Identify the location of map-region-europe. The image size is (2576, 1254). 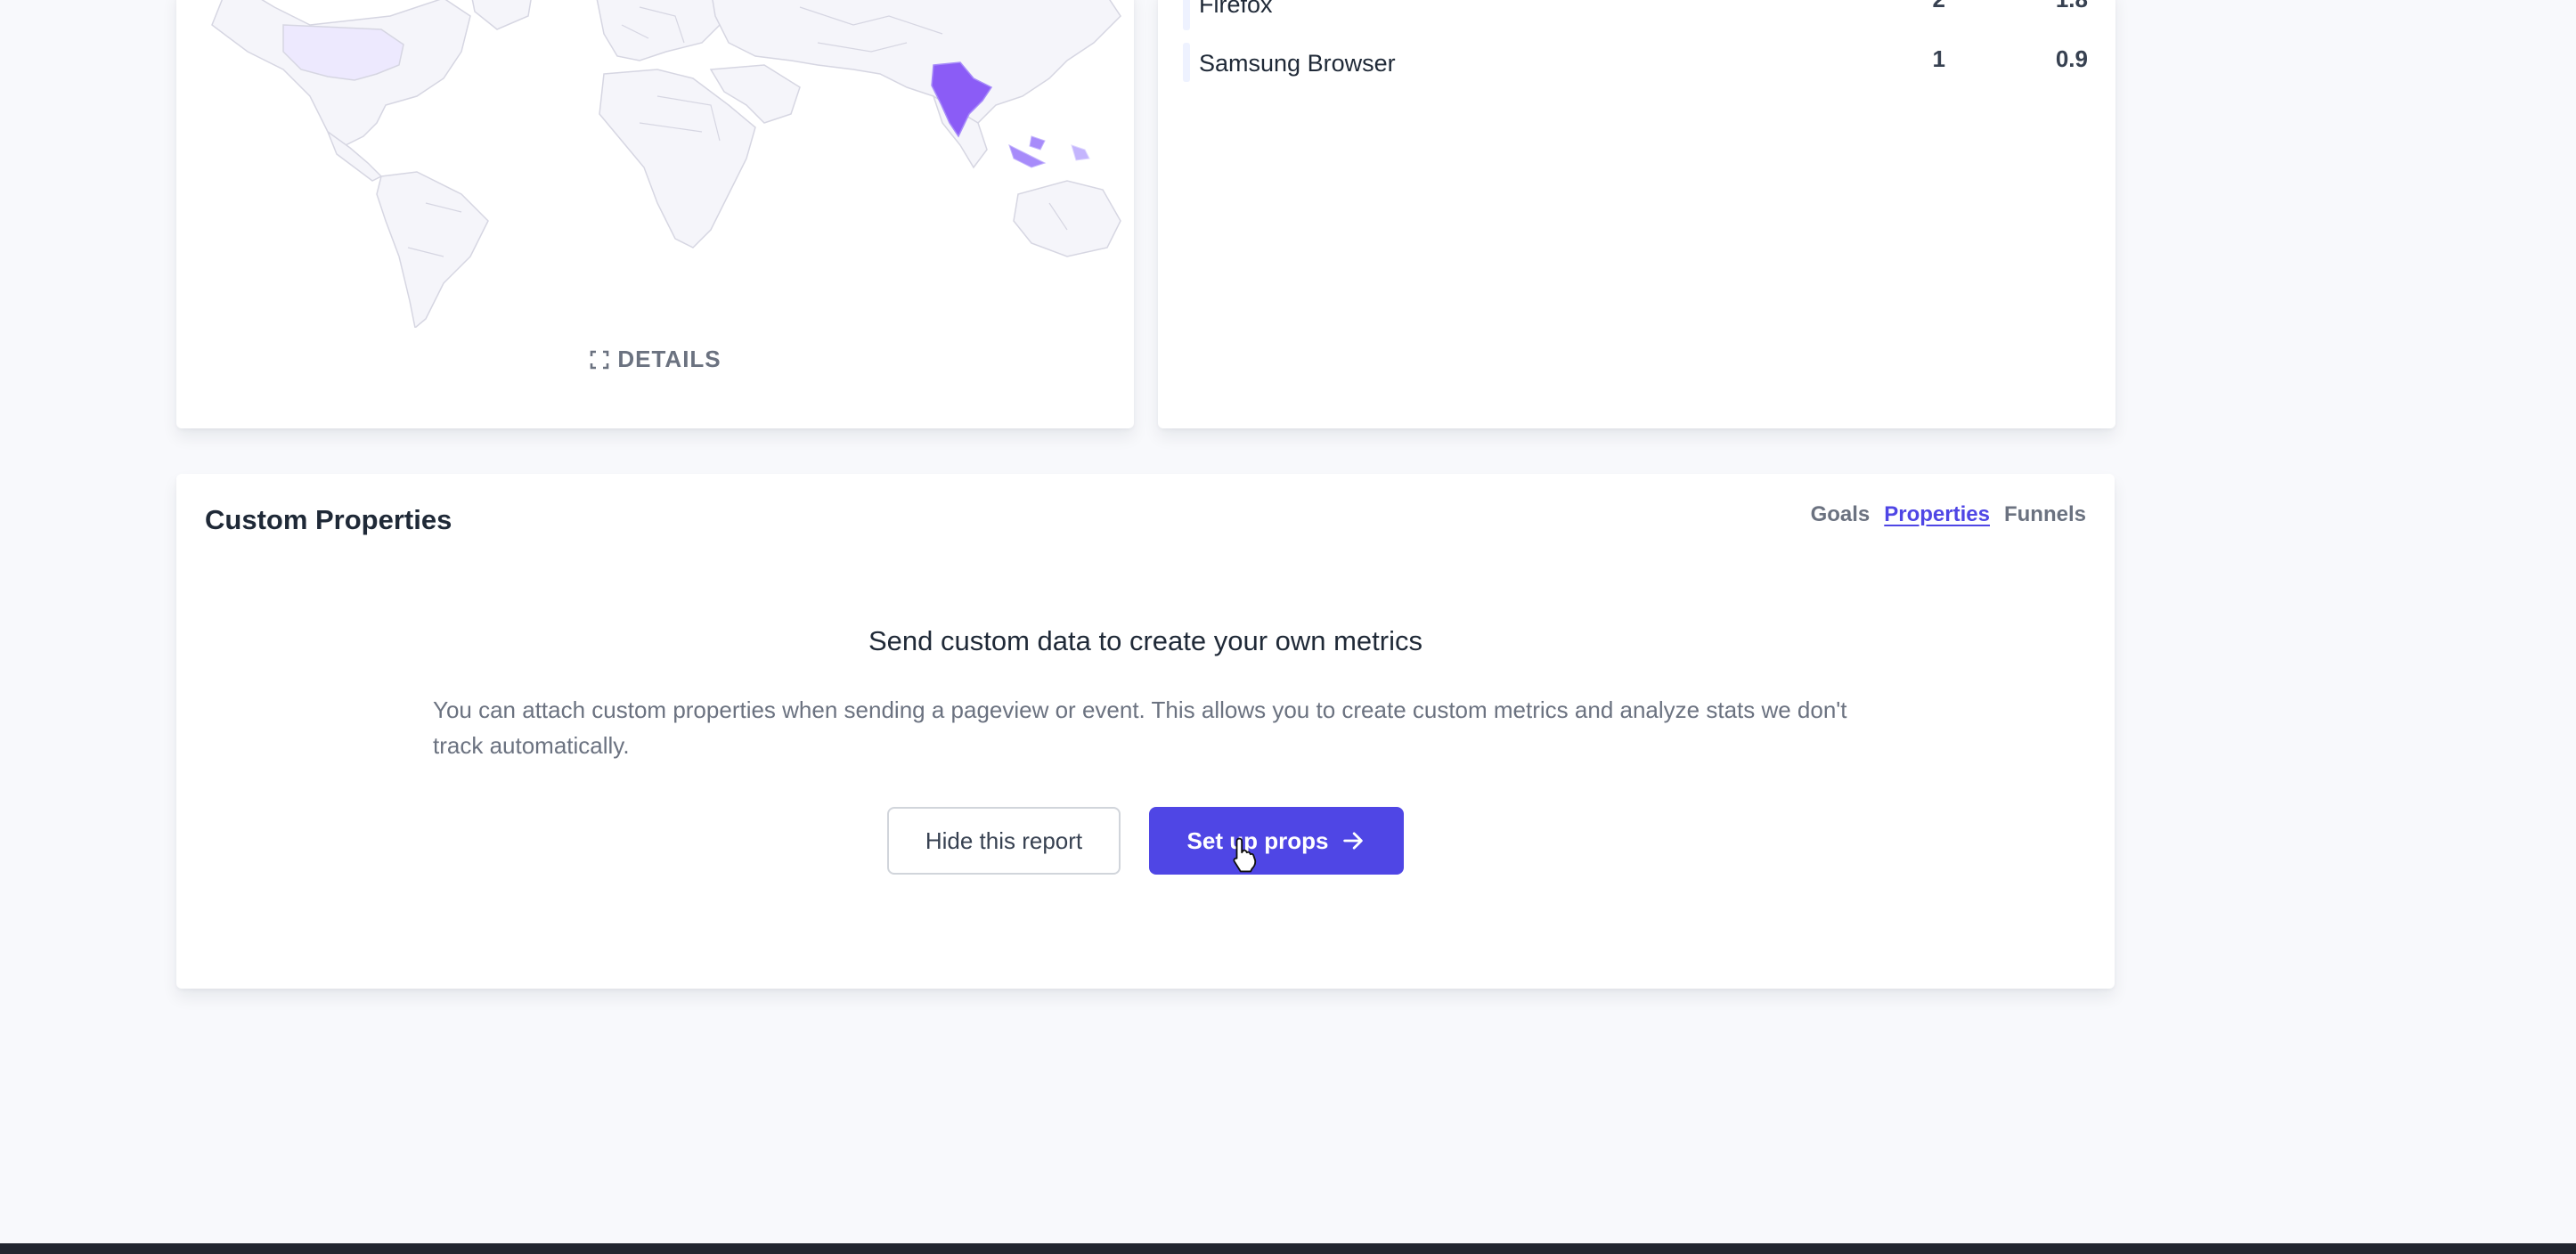
(659, 30).